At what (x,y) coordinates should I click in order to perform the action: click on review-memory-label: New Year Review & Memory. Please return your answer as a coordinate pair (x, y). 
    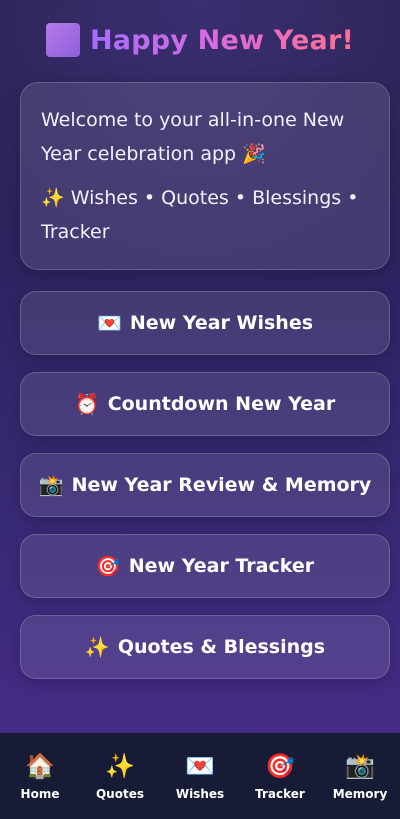
    Looking at the image, I should click on (221, 485).